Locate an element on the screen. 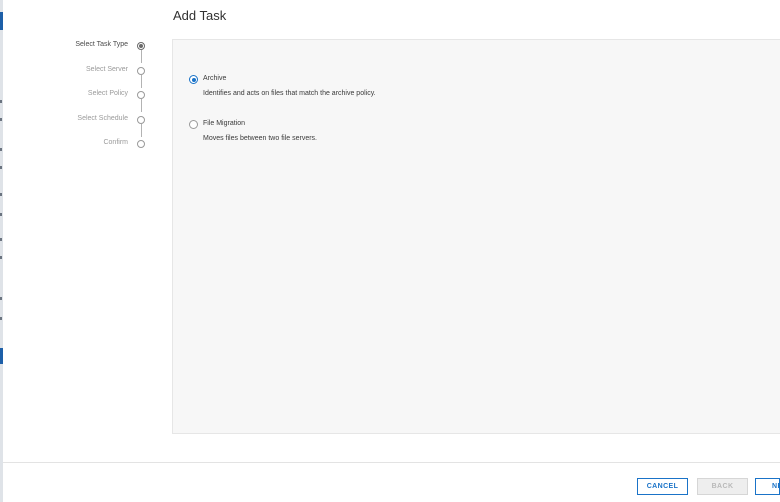 This screenshot has height=502, width=780. step-label: Select Task Type is located at coordinates (101, 44).